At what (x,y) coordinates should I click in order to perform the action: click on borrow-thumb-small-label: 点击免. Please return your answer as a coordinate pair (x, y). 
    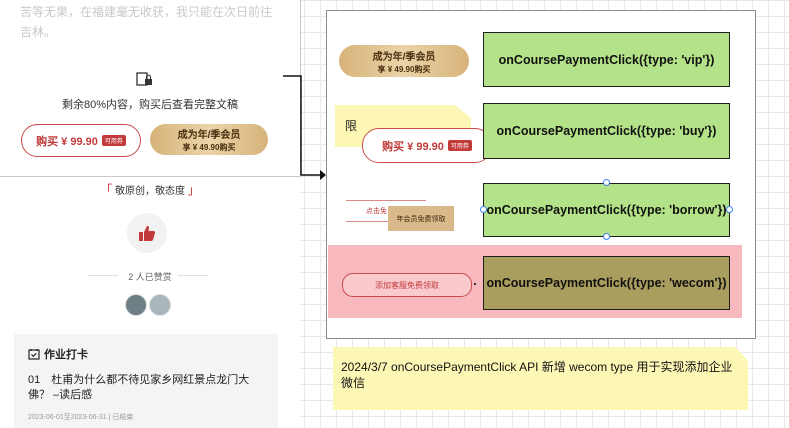
    Looking at the image, I should click on (376, 211).